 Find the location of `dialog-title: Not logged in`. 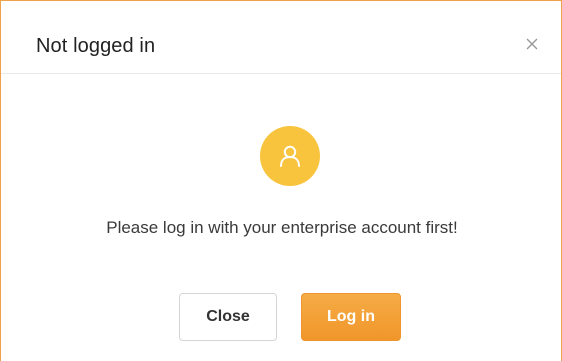

dialog-title: Not logged in is located at coordinates (96, 46).